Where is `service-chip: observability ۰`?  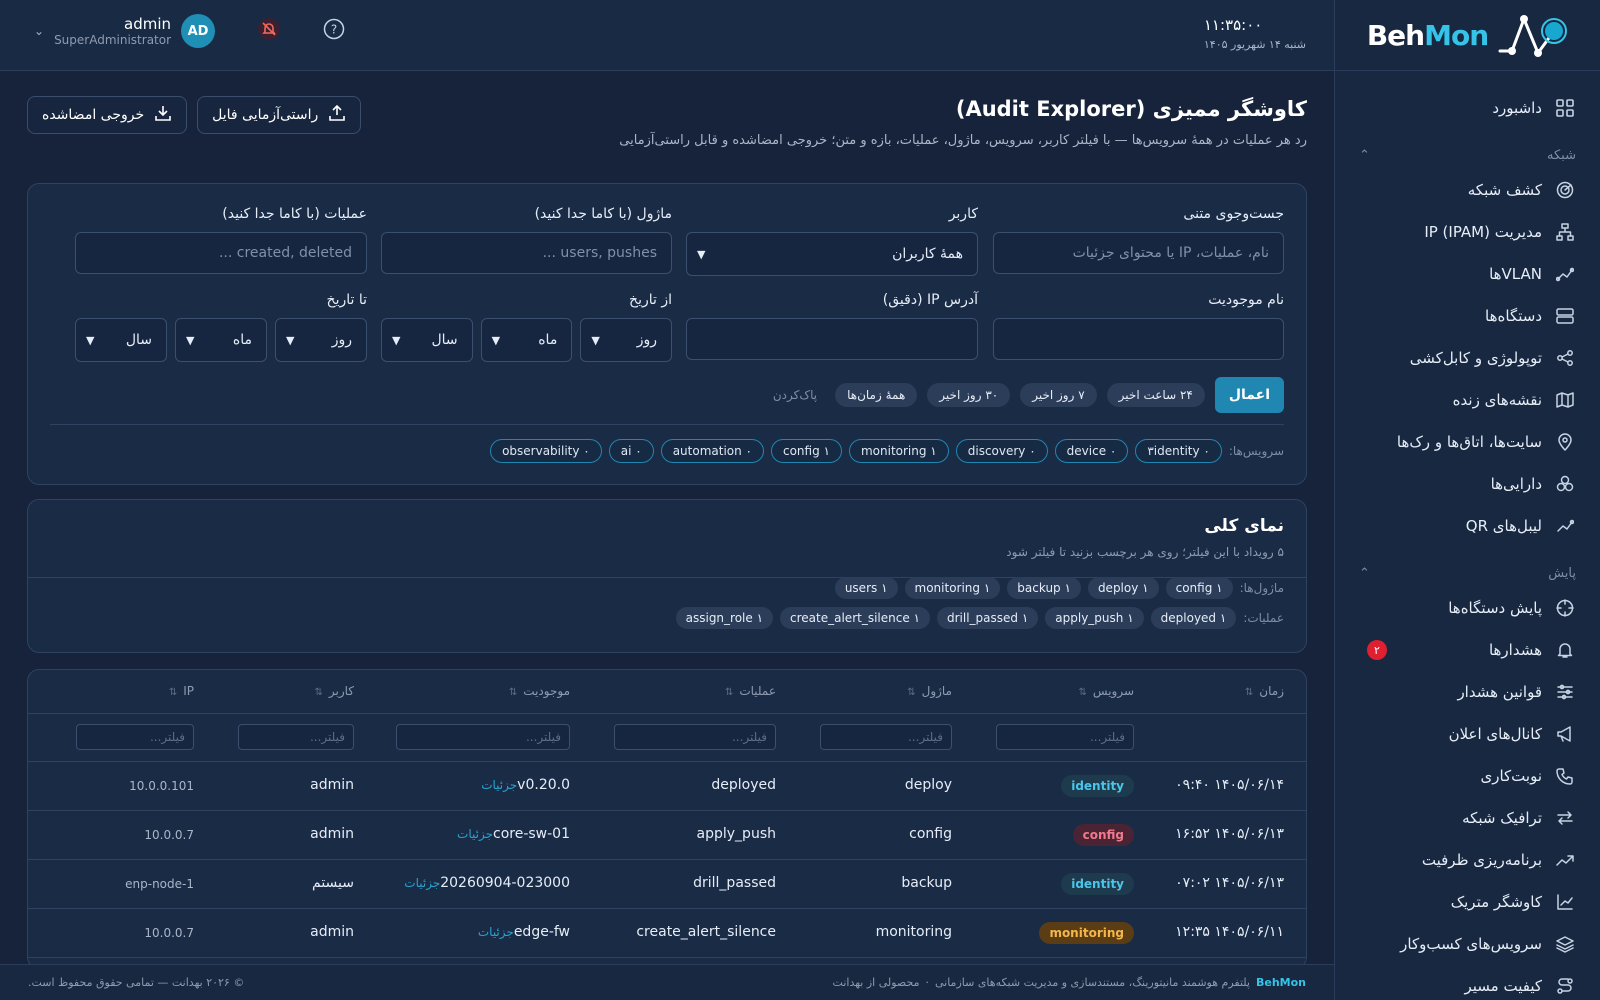
service-chip: observability ۰ is located at coordinates (546, 451).